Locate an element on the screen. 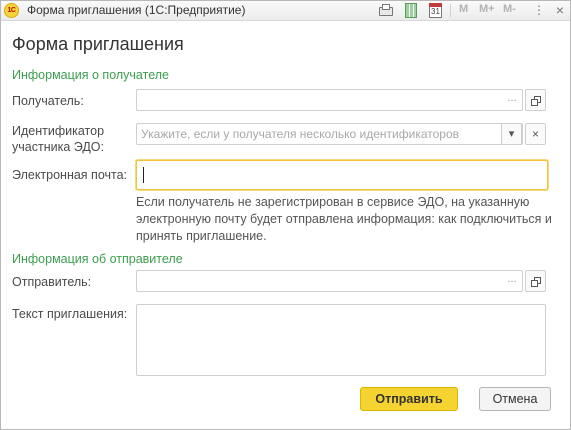 The width and height of the screenshot is (571, 430). open-sender-button is located at coordinates (535, 281).